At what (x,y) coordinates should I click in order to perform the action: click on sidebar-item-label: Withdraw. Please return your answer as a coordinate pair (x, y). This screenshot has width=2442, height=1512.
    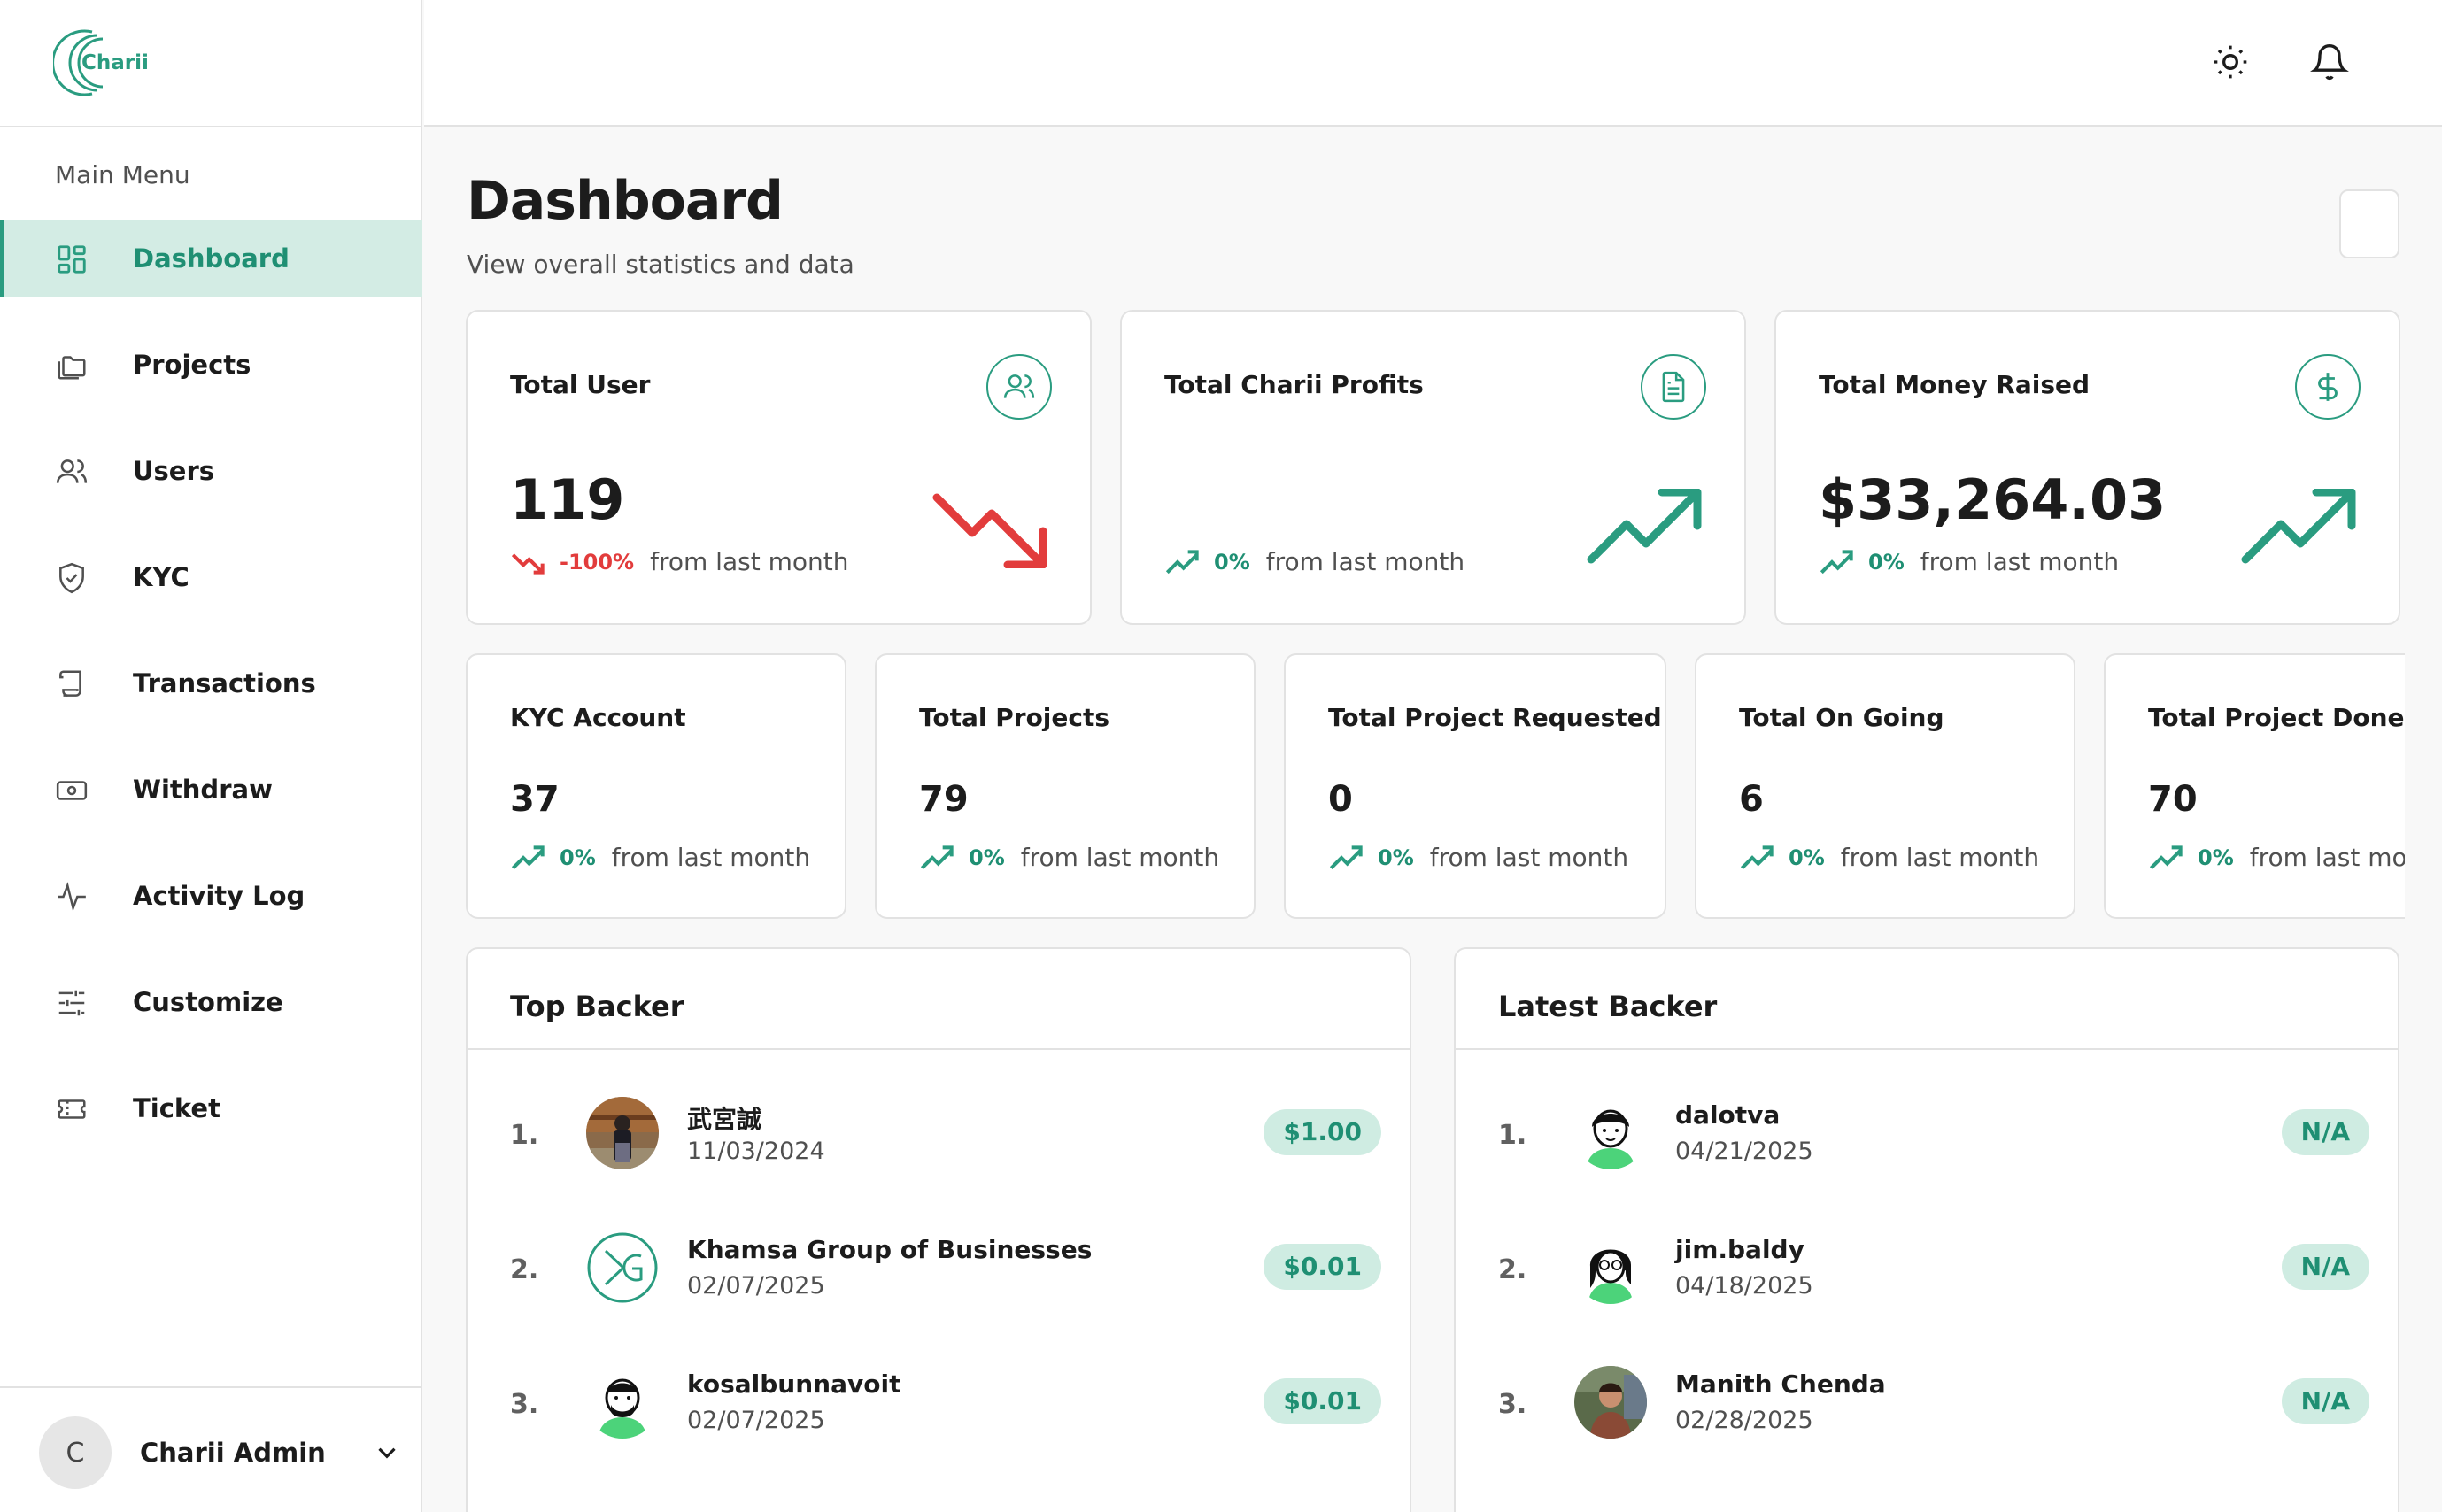
    Looking at the image, I should click on (203, 790).